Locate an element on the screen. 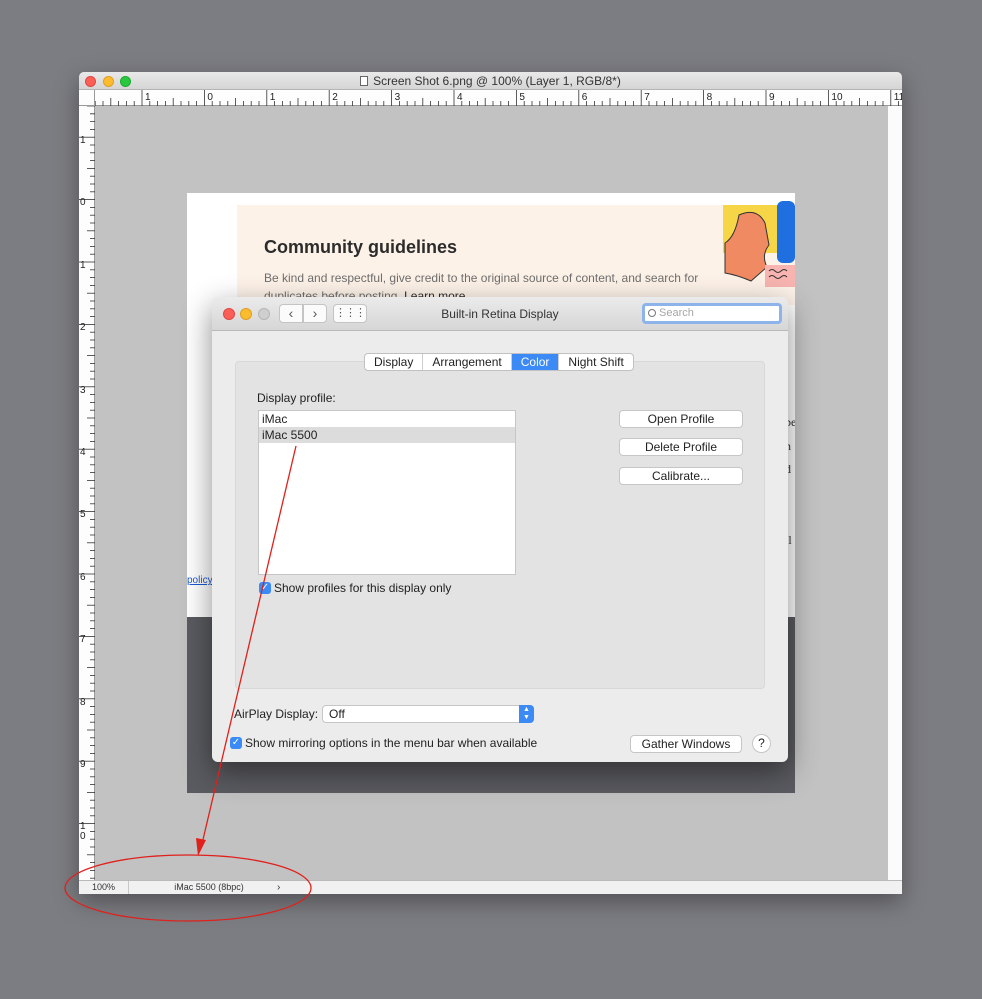 This screenshot has height=999, width=982. list-item-selected: iMac 5500 is located at coordinates (387, 435).